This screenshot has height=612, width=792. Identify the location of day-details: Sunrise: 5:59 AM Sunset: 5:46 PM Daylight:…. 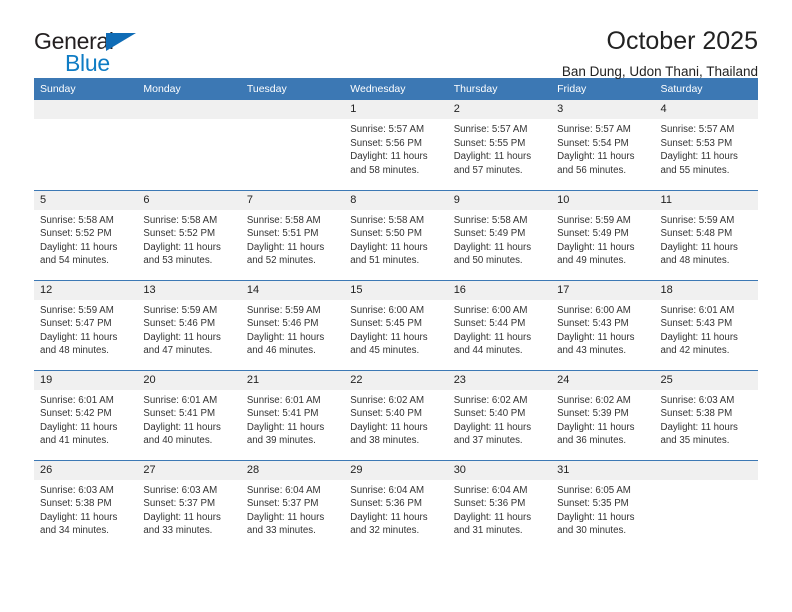
(188, 329).